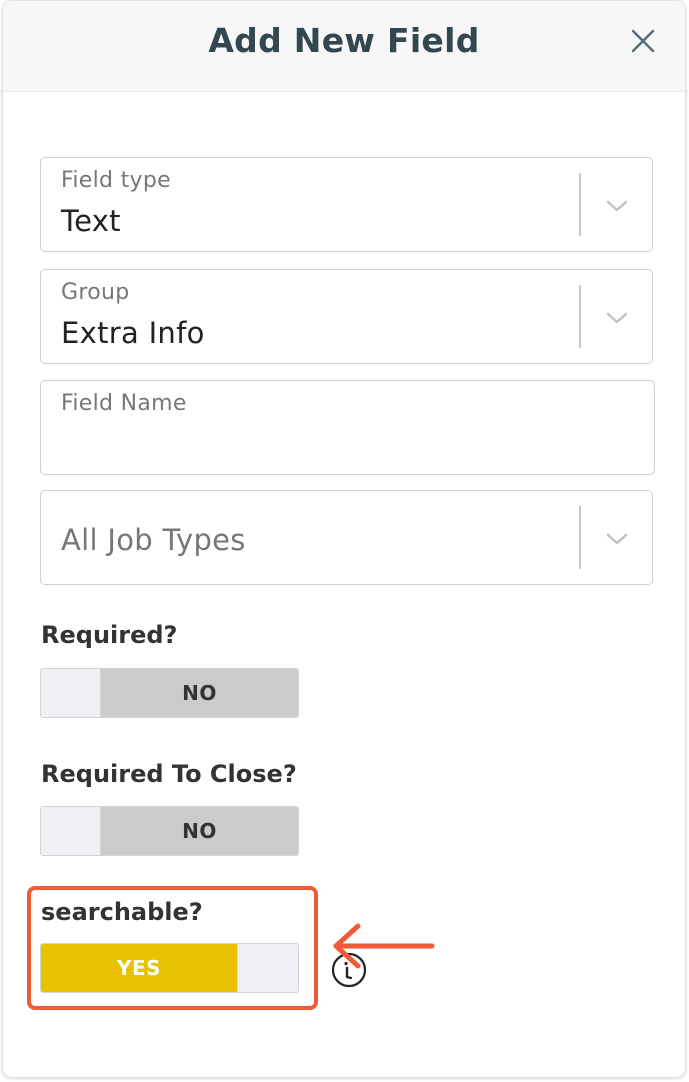 The width and height of the screenshot is (689, 1082). I want to click on job-types-select: All Job Types, so click(346, 537).